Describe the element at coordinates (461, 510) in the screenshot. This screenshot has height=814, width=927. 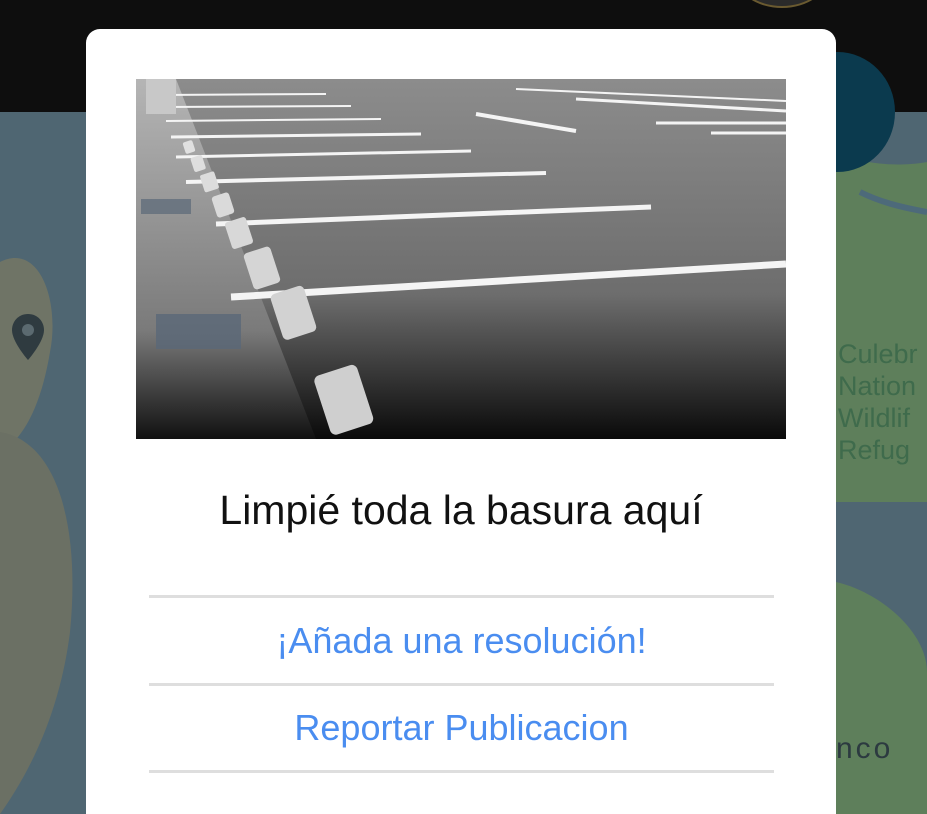
I see `post-title: Limpié toda la basura aquí` at that location.